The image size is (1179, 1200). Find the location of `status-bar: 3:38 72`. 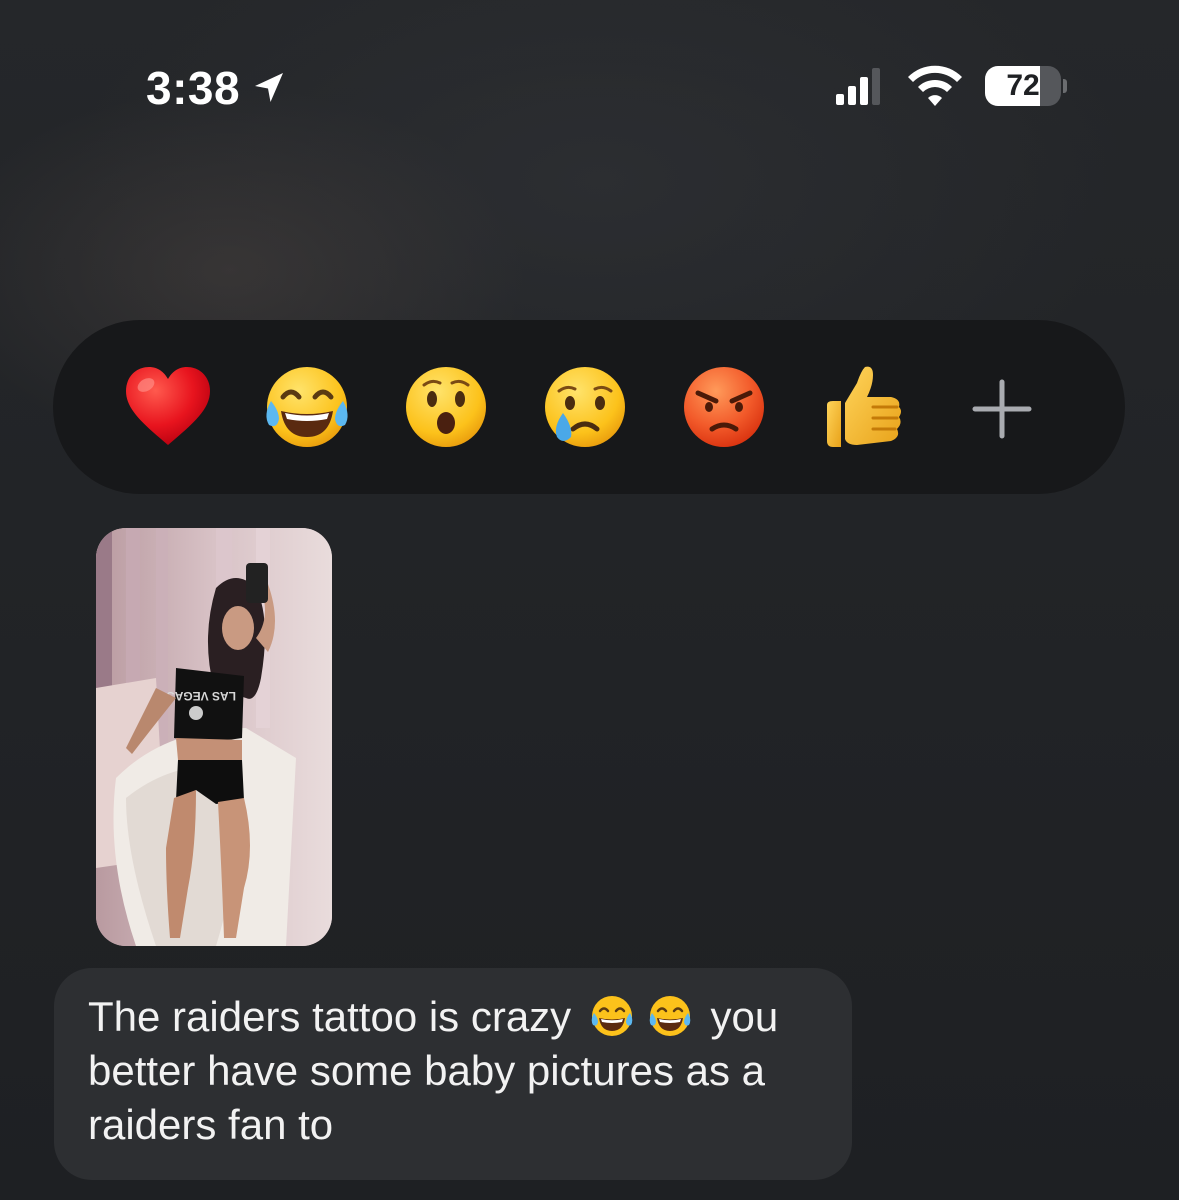

status-bar: 3:38 72 is located at coordinates (589, 87).